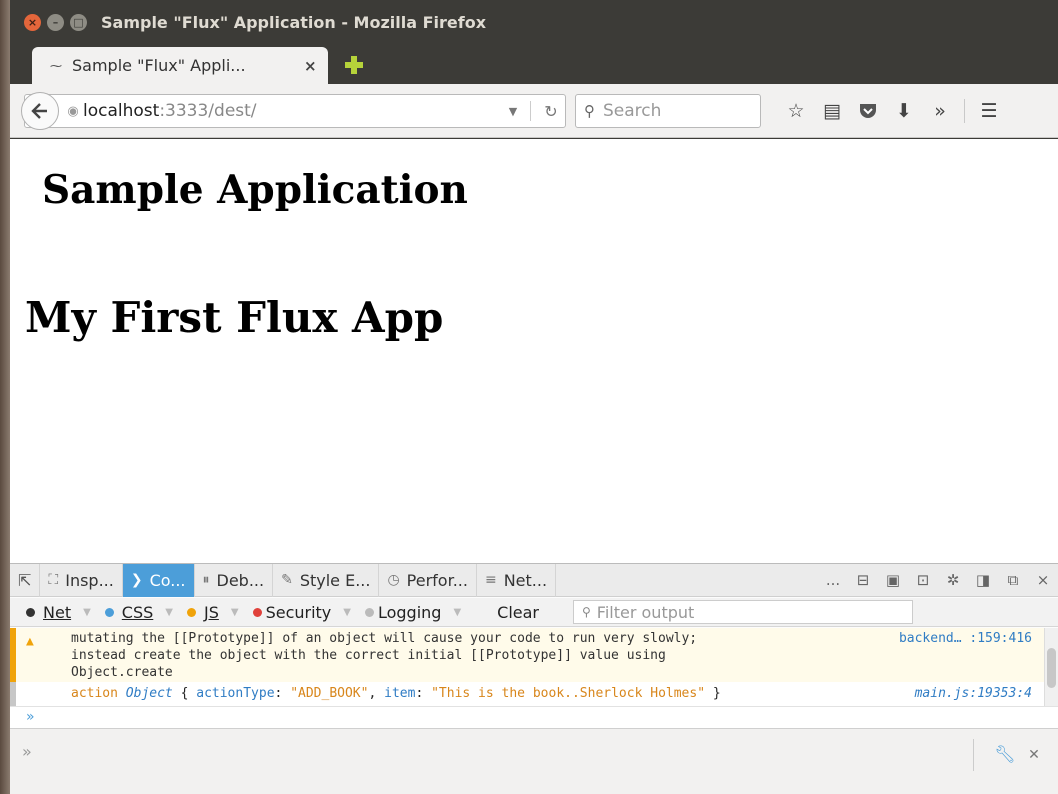 Image resolution: width=1058 pixels, height=794 pixels. What do you see at coordinates (55, 22) in the screenshot?
I see `minimize-window-button: –` at bounding box center [55, 22].